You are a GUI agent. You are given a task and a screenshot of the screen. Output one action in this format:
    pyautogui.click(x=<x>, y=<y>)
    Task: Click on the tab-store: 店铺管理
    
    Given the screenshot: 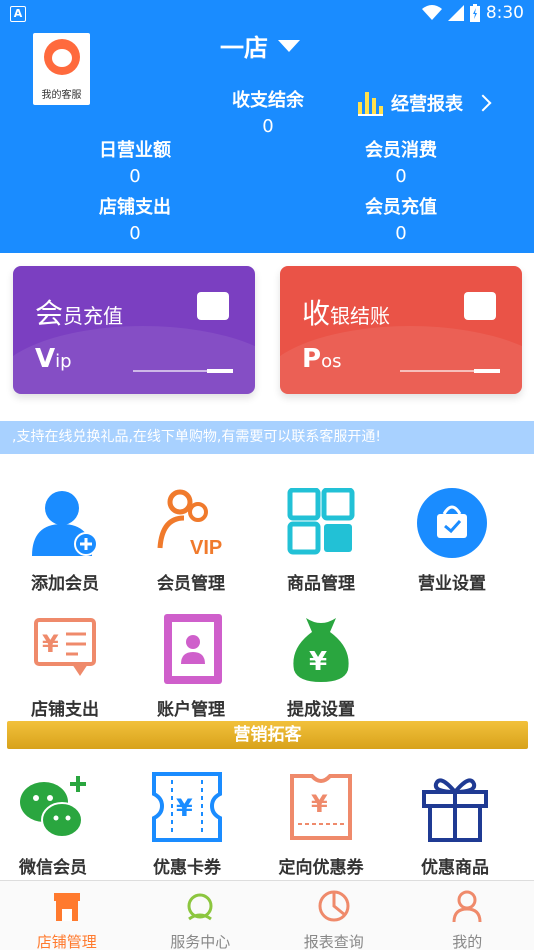 What is the action you would take?
    pyautogui.click(x=67, y=915)
    